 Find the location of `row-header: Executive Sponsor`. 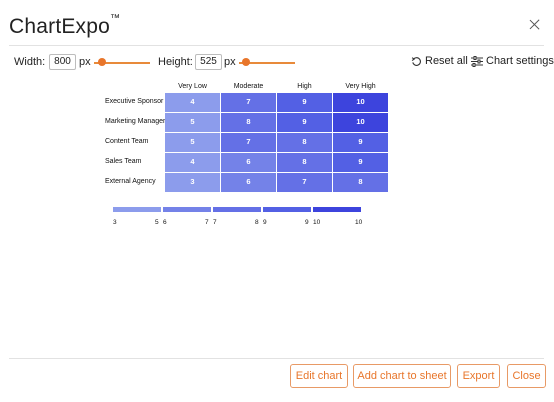

row-header: Executive Sponsor is located at coordinates (134, 101).